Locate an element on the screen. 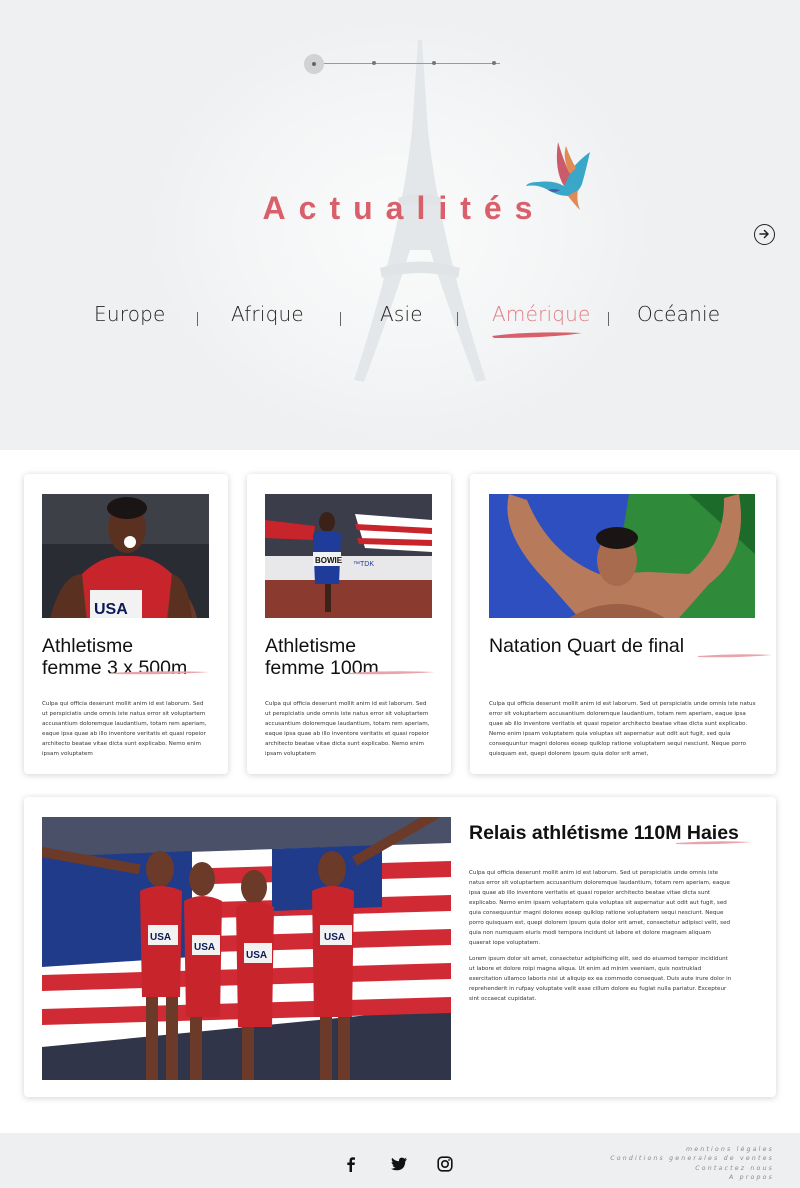 Image resolution: width=800 pixels, height=1188 pixels. card-image-flag-runner: BOWIE ™TDK is located at coordinates (348, 556).